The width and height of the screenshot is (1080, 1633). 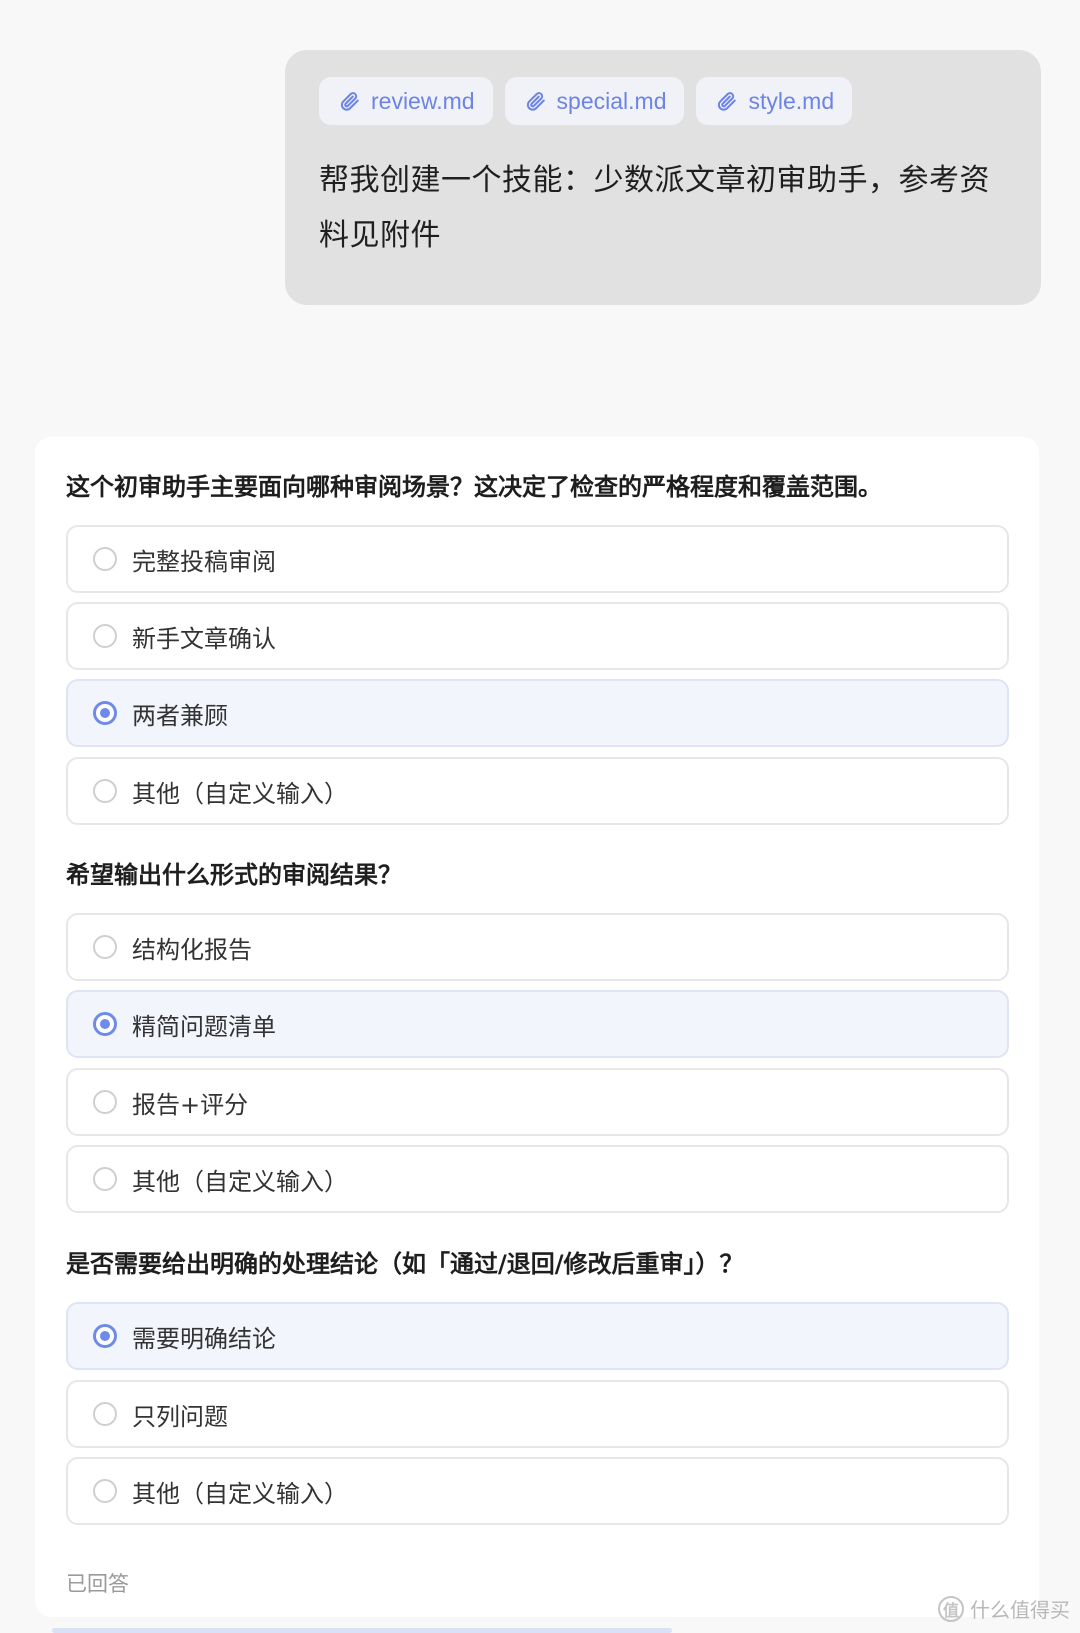 I want to click on option-full-review: 完整投稿审阅, so click(x=537, y=559).